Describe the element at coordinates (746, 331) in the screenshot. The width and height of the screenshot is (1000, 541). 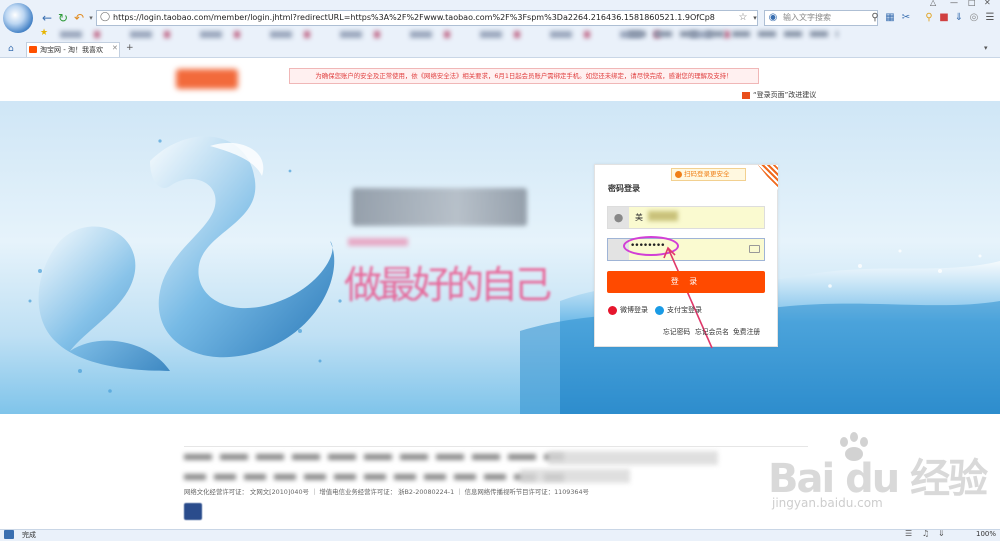
I see `register-link: 免费注册` at that location.